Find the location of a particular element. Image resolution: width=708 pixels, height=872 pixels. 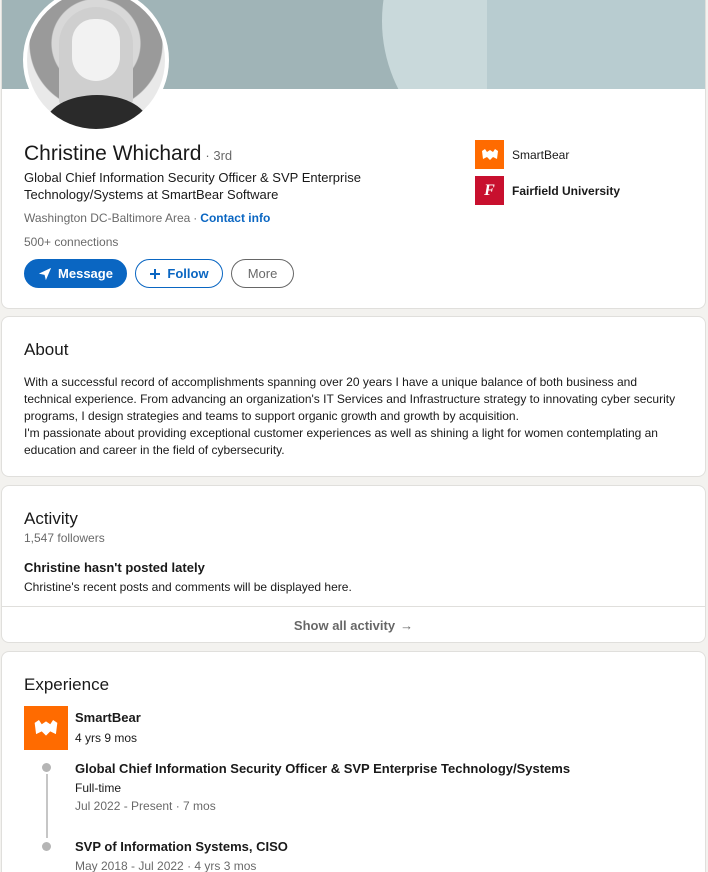

profile-name: Christine Whichard is located at coordinates (113, 153).